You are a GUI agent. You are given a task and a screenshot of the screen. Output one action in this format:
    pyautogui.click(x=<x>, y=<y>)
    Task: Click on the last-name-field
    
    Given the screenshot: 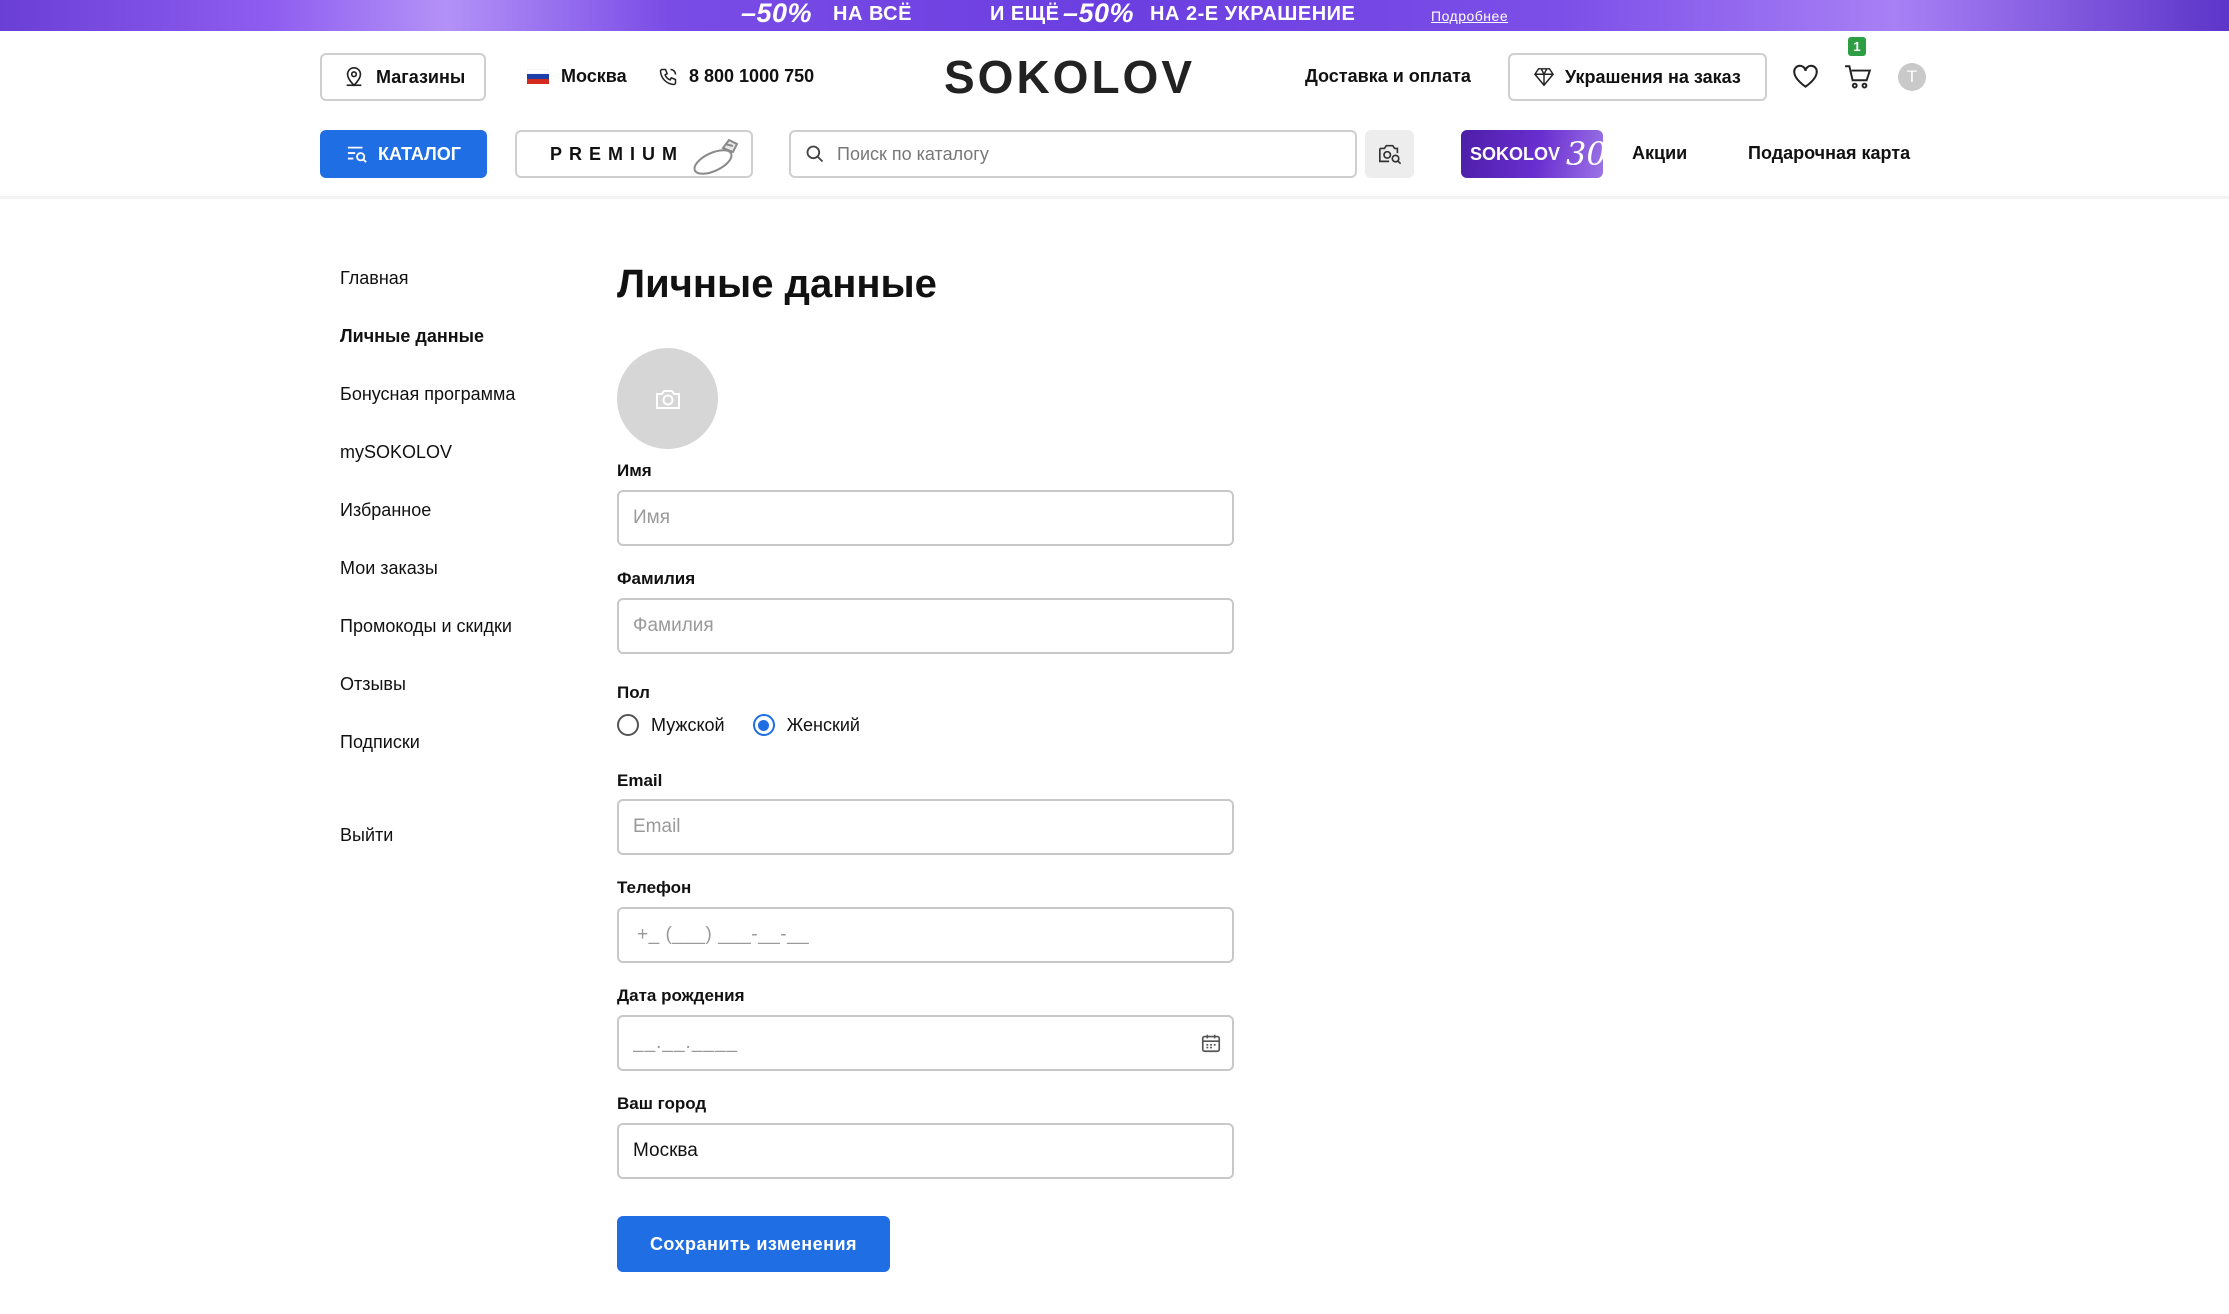 What is the action you would take?
    pyautogui.click(x=925, y=626)
    